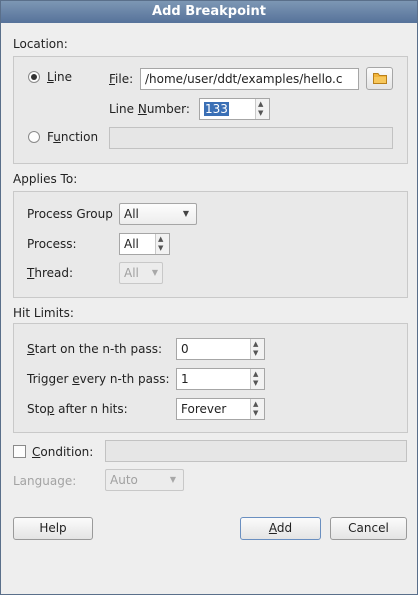  I want to click on trigger-pass-stepper: ▲ ▼, so click(257, 379).